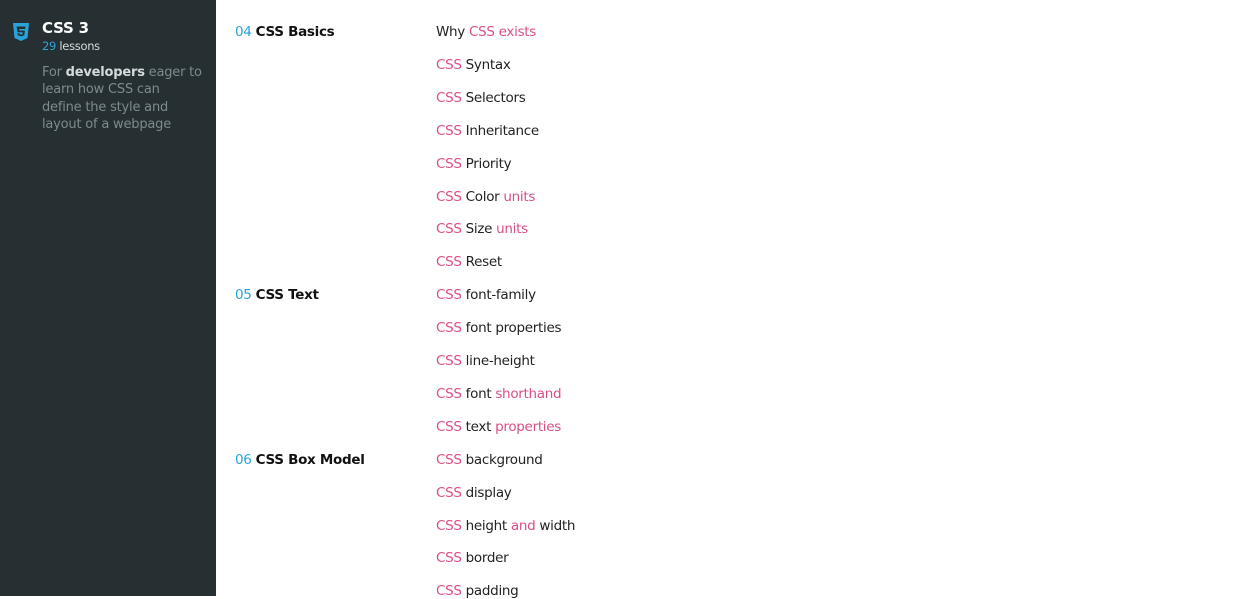 Image resolution: width=1250 pixels, height=599 pixels. Describe the element at coordinates (310, 460) in the screenshot. I see `chapter-title: CSS Box Model` at that location.